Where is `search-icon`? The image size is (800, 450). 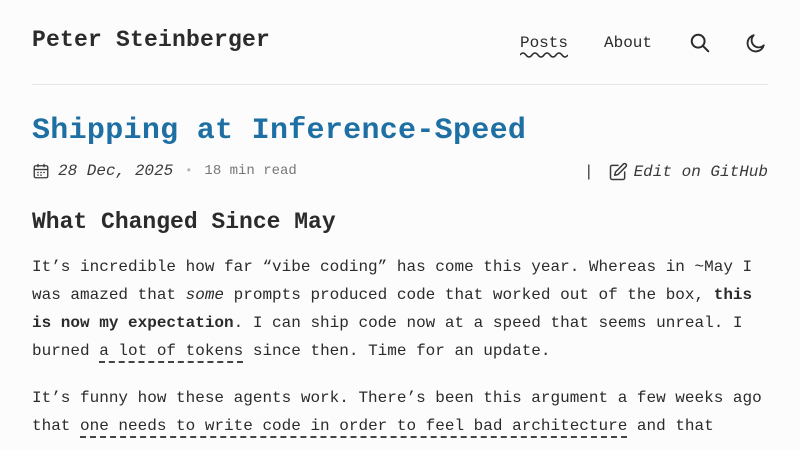 search-icon is located at coordinates (700, 43).